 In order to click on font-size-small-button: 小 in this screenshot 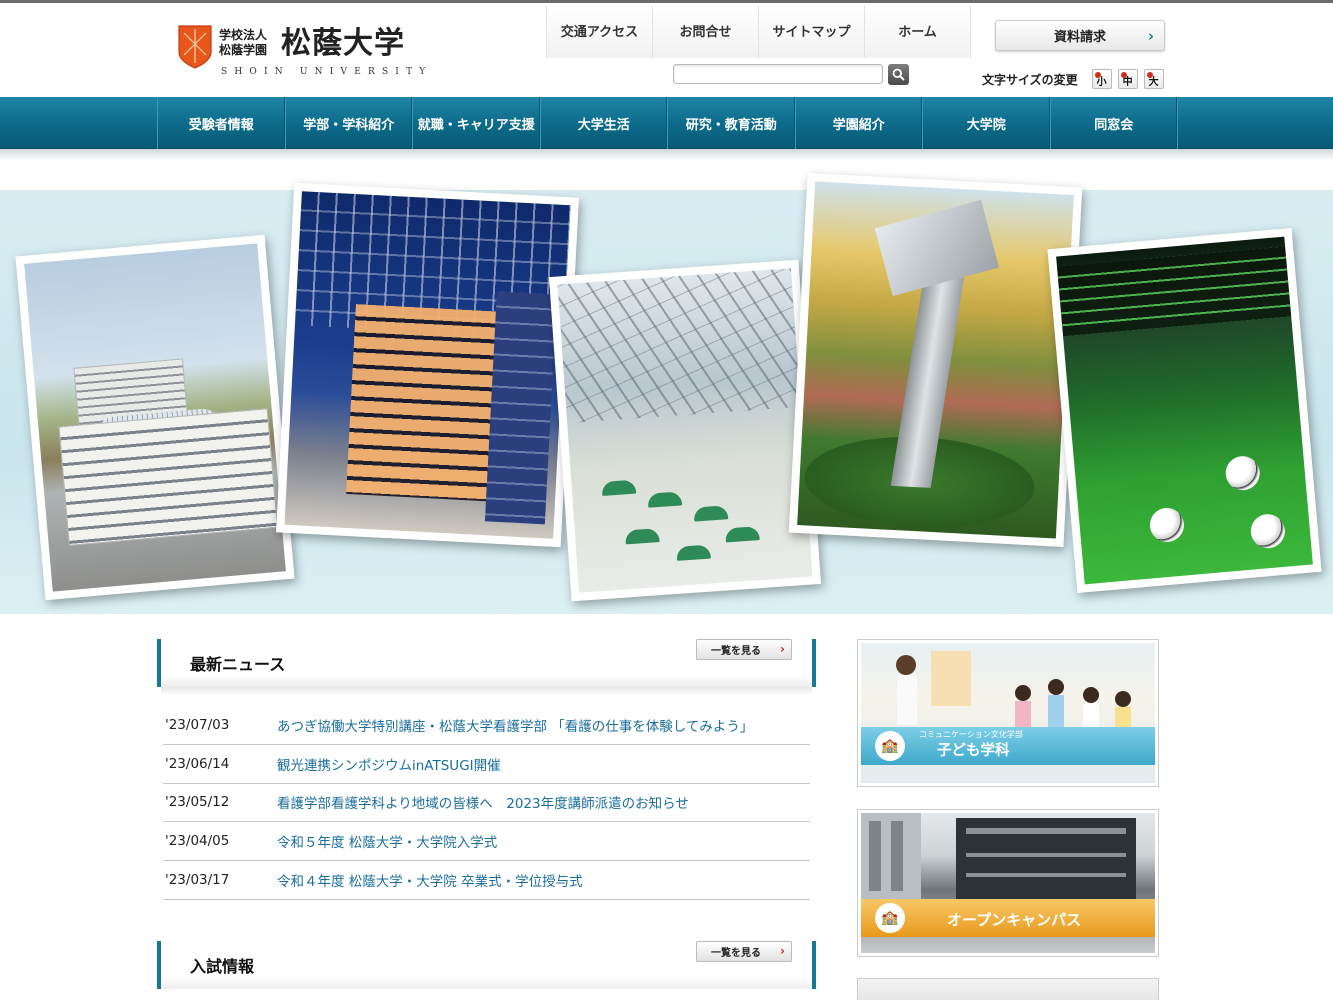, I will do `click(1101, 79)`.